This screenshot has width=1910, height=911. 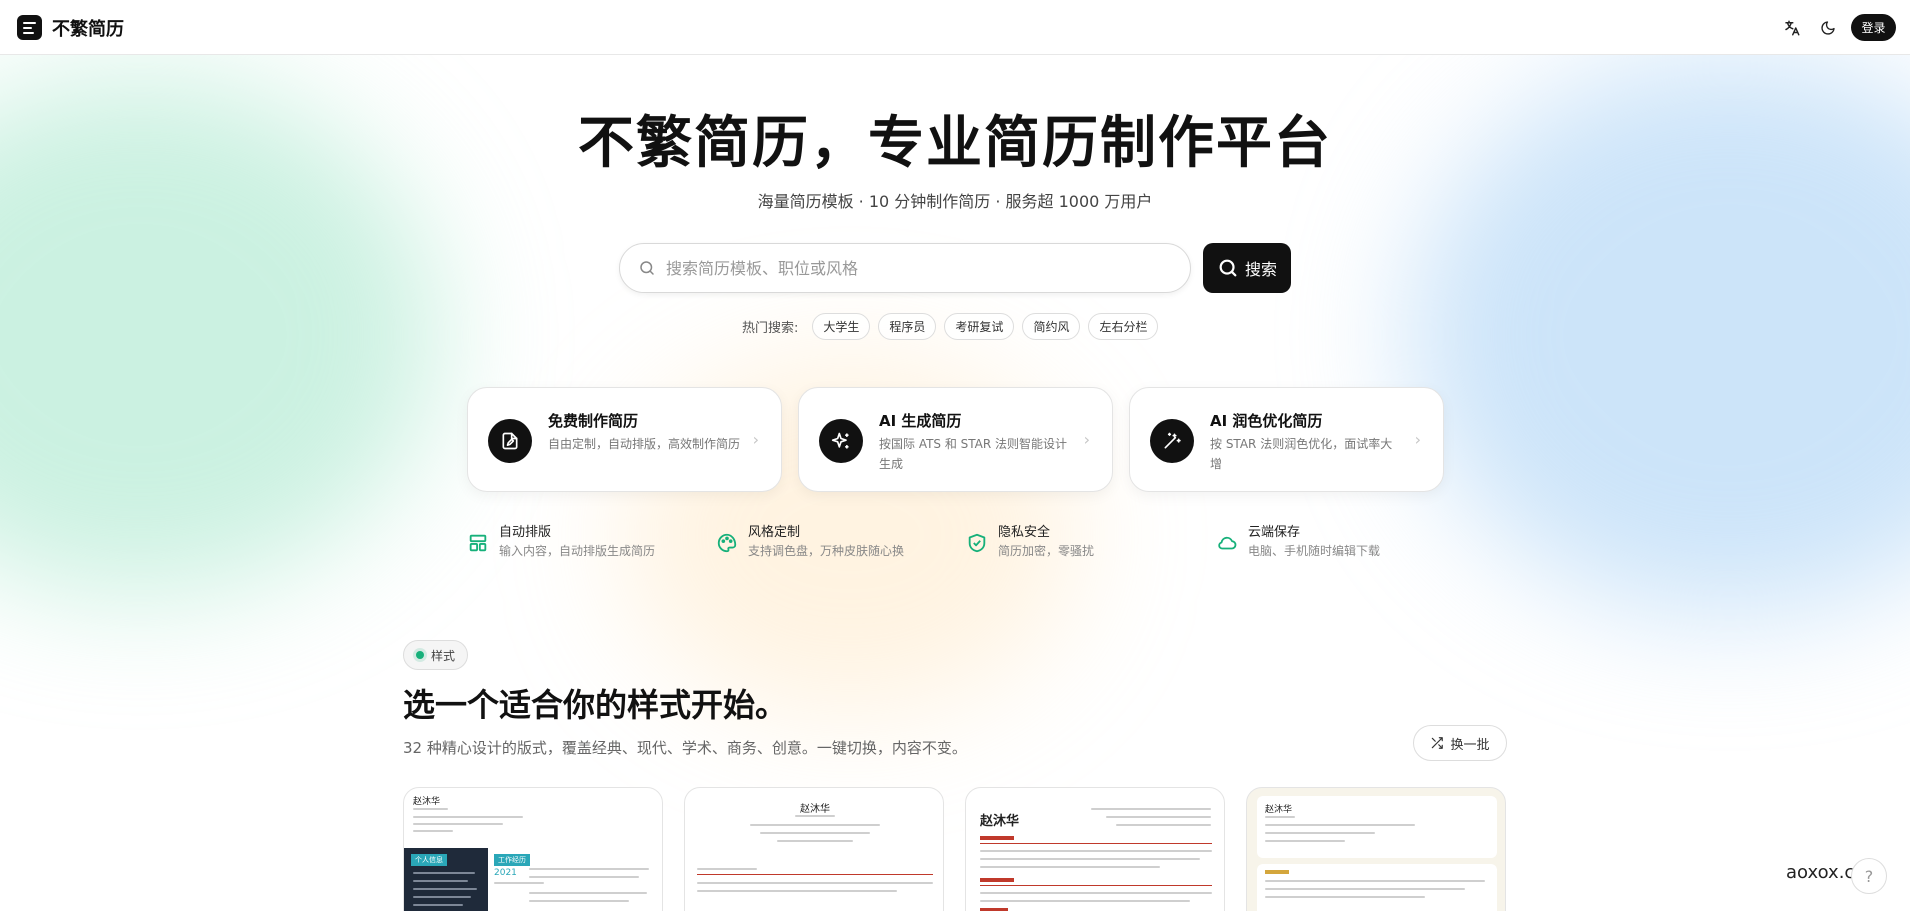 I want to click on top-navbar: 不繁简历 登录, so click(x=955, y=27).